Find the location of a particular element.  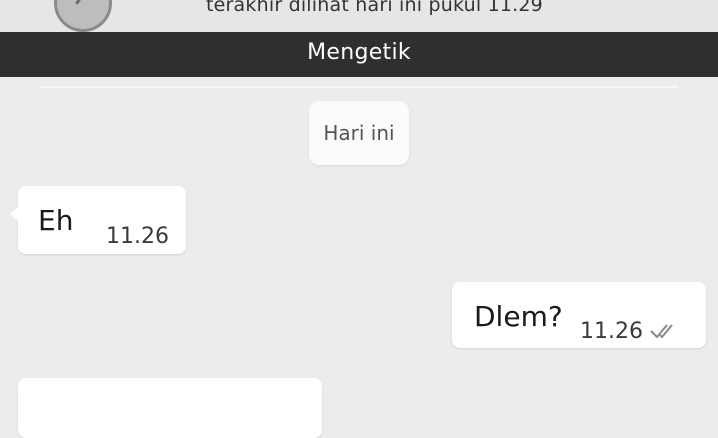

contact-avatar is located at coordinates (83, 16).